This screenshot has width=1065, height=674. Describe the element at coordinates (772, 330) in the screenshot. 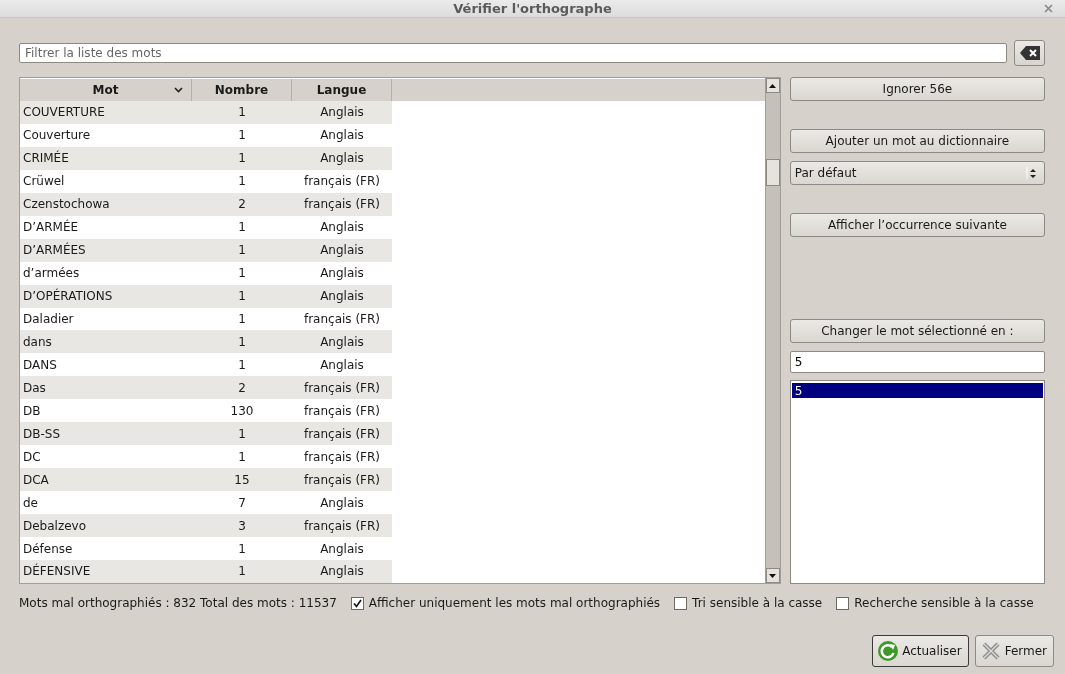

I see `scrollbar` at that location.